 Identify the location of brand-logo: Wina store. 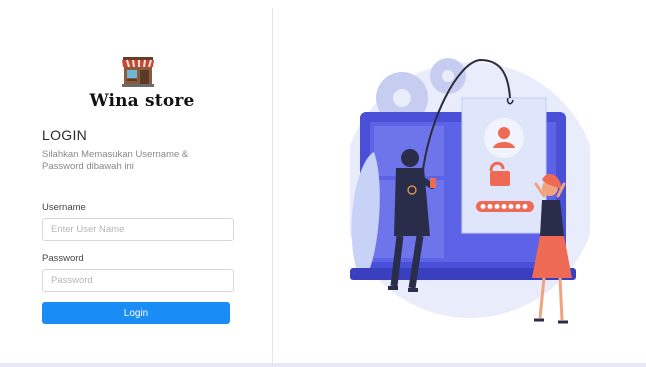
(138, 82).